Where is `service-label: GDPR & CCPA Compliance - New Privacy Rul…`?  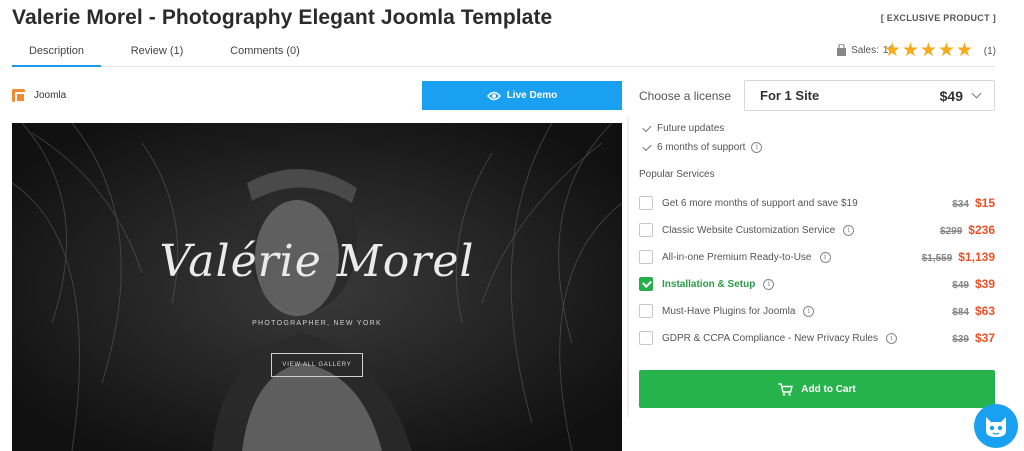 service-label: GDPR & CCPA Compliance - New Privacy Rul… is located at coordinates (770, 338).